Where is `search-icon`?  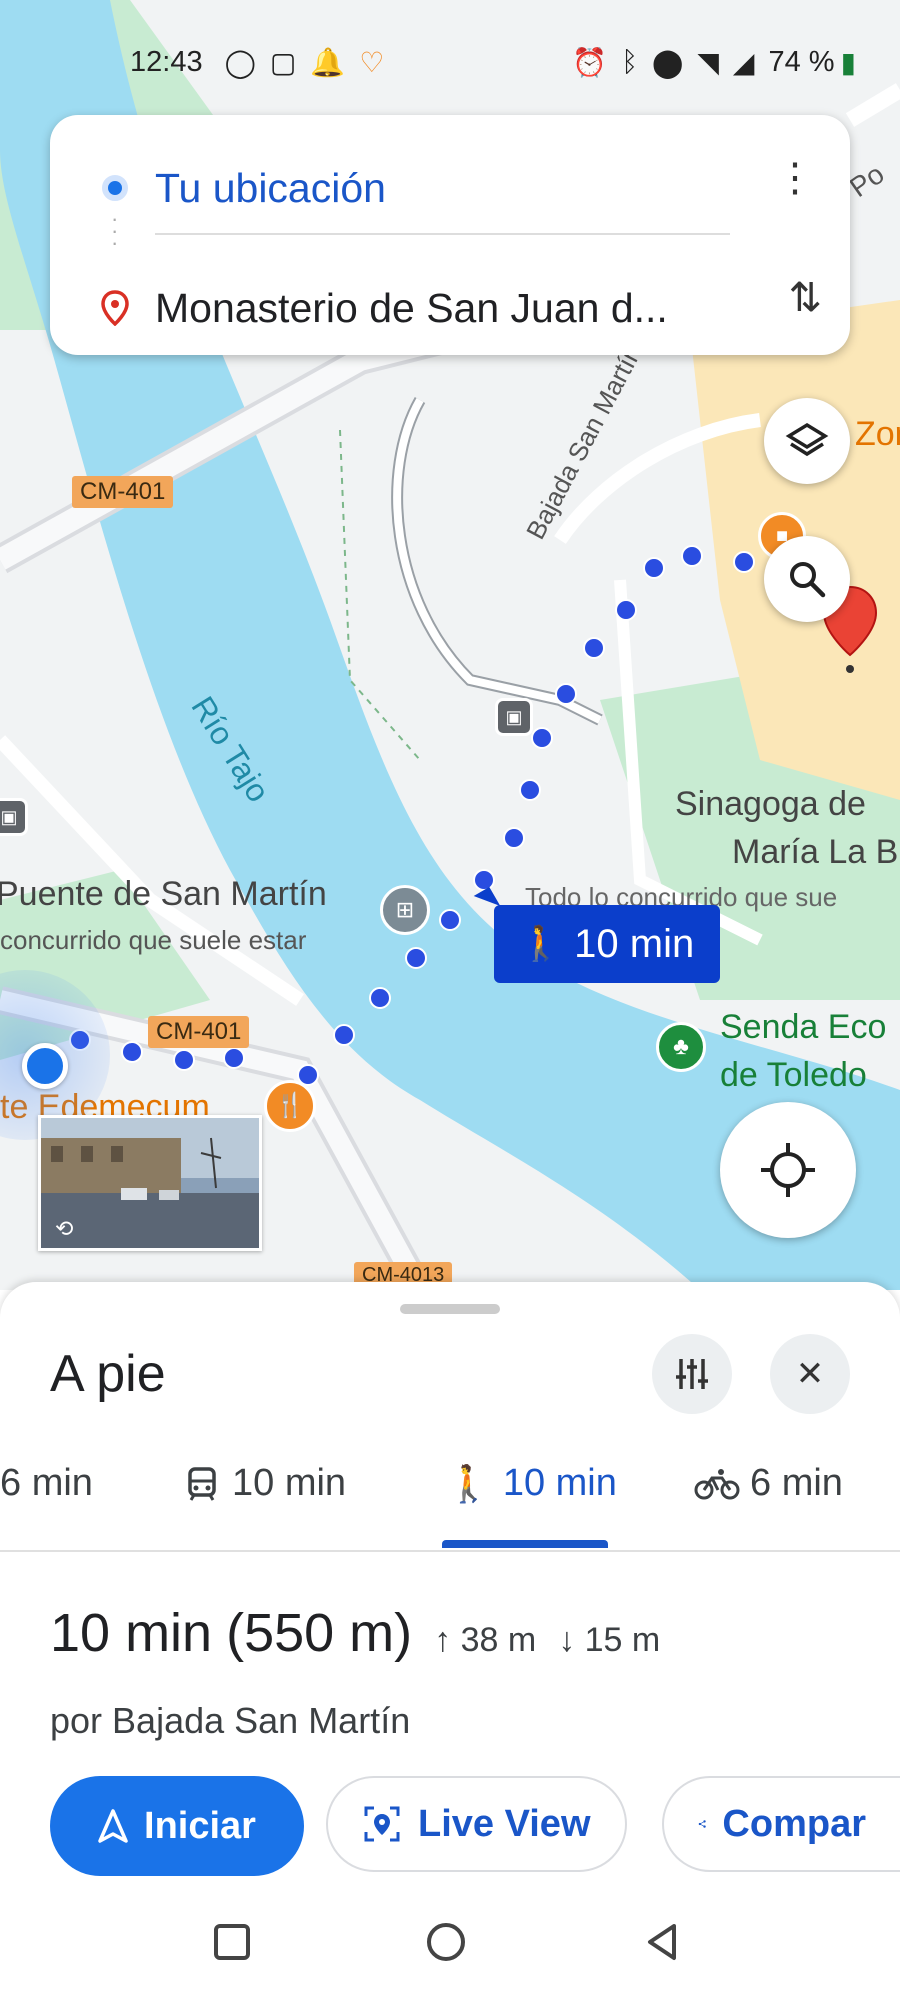
search-icon is located at coordinates (808, 580).